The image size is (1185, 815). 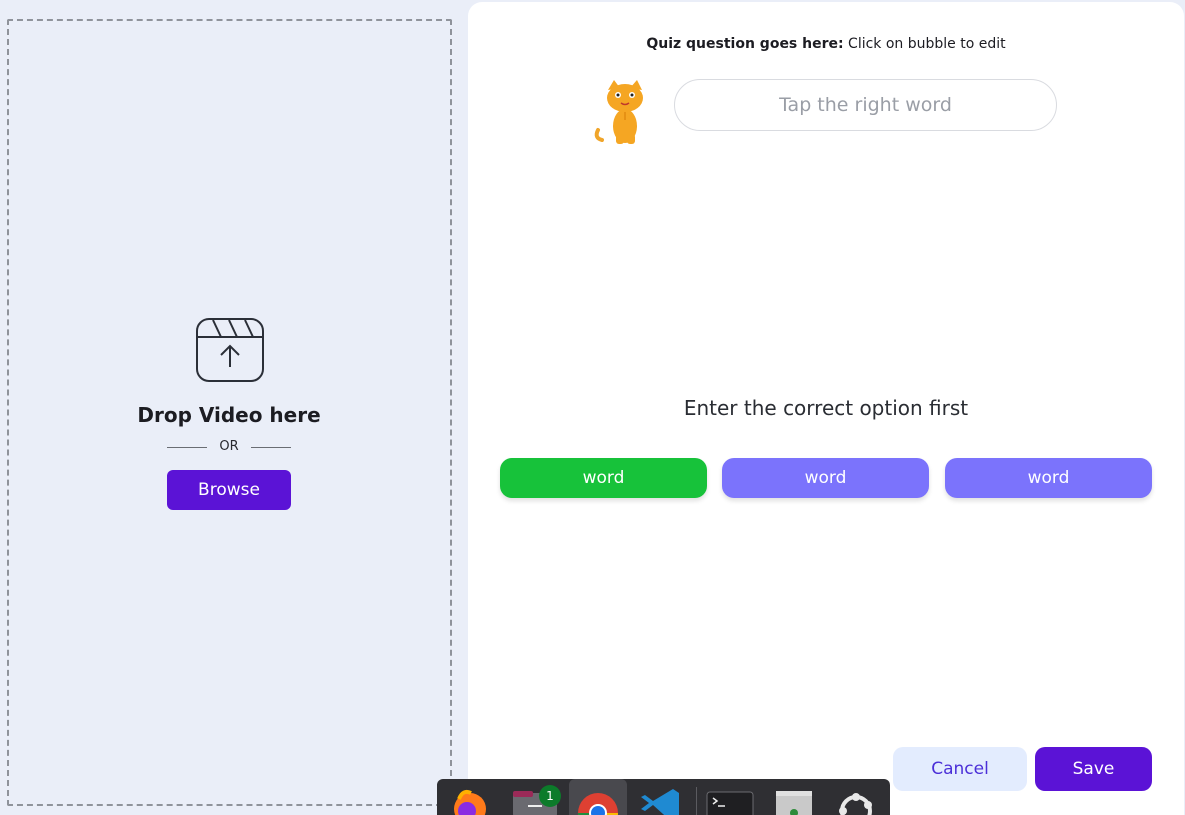 What do you see at coordinates (745, 44) in the screenshot?
I see `quiz-question-label: Quiz question goes here:` at bounding box center [745, 44].